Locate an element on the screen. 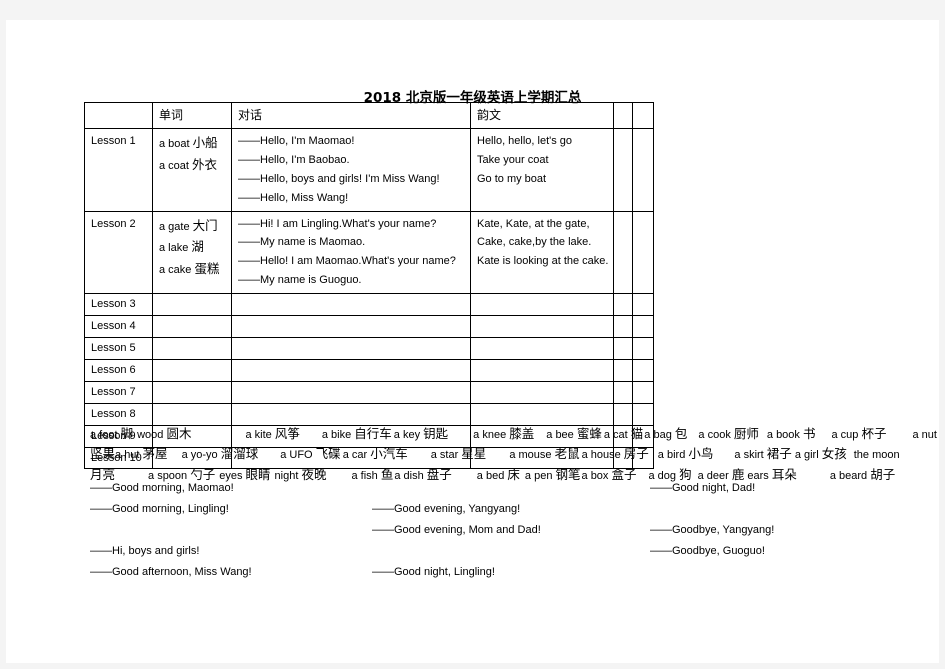 The image size is (945, 669). words-cell: a boat 小船 a coat 外衣 is located at coordinates (192, 169).